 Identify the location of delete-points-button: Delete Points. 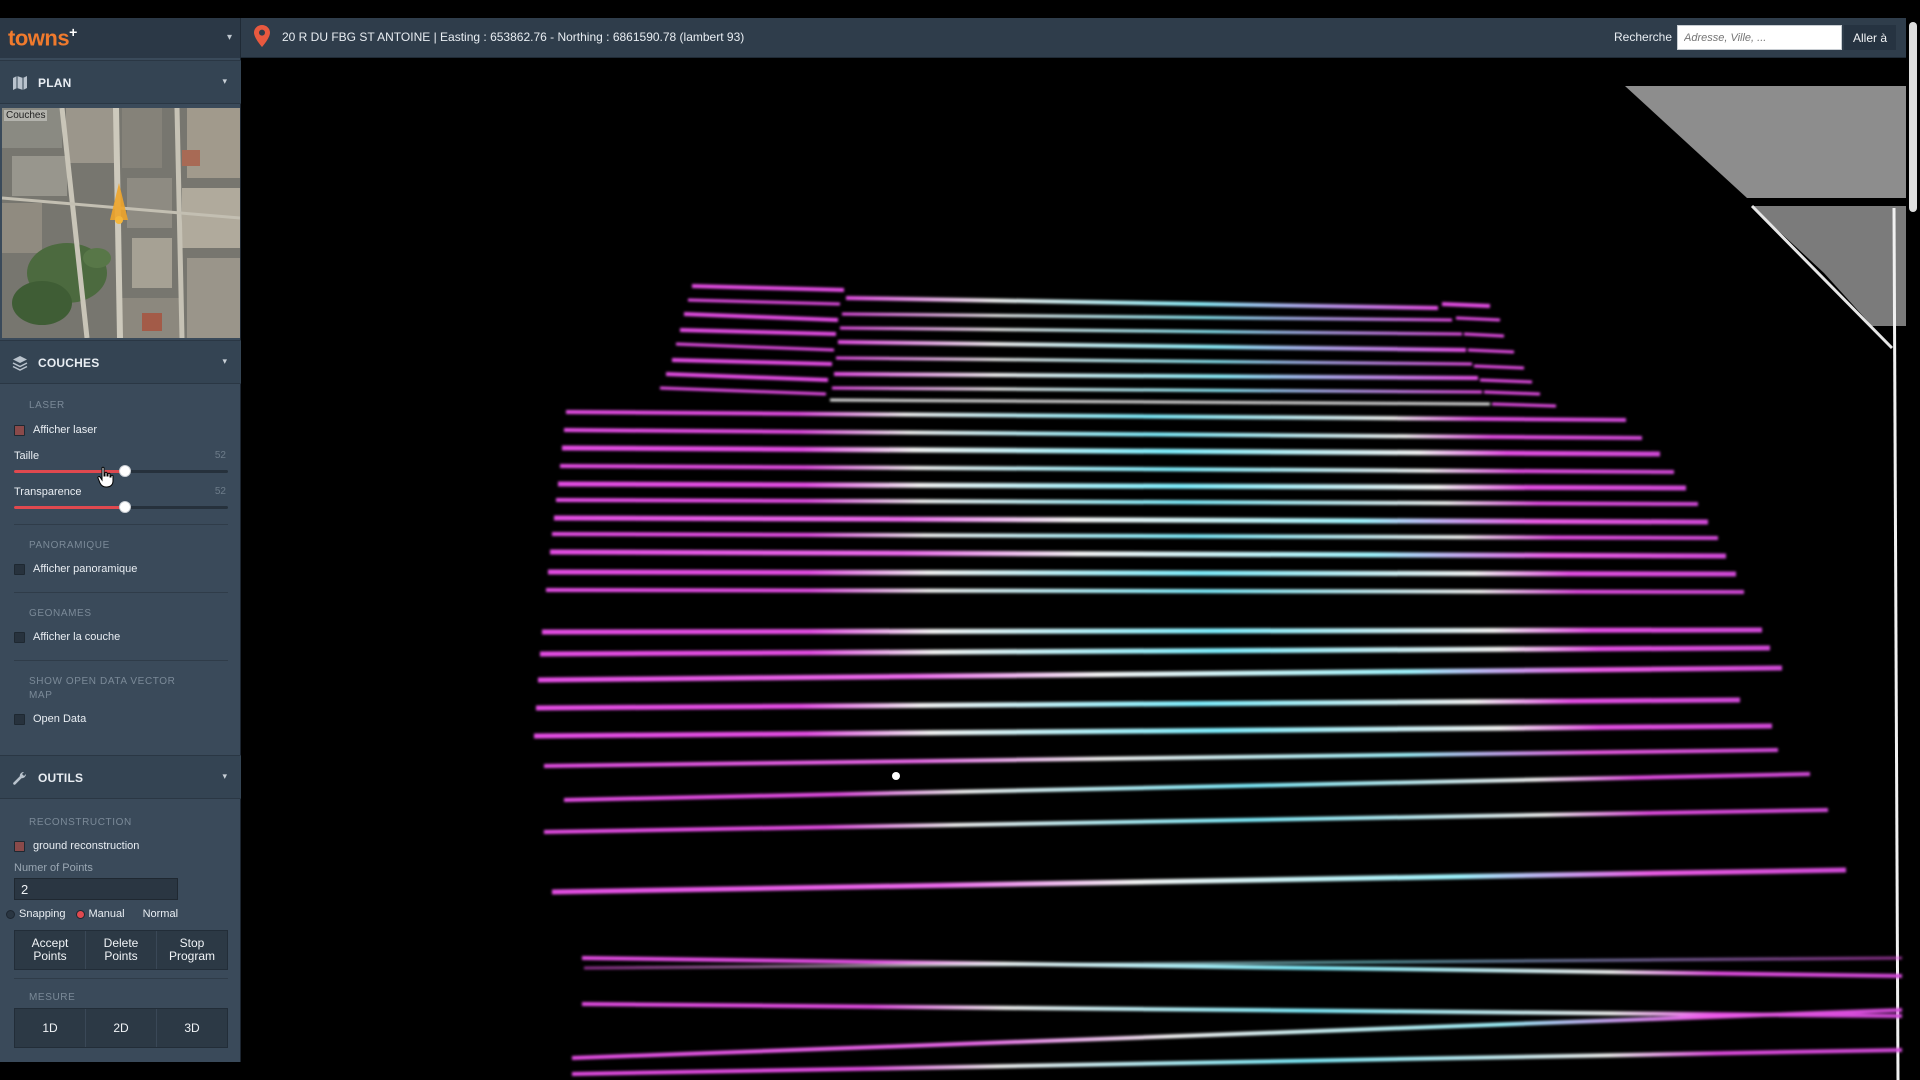
(121, 950).